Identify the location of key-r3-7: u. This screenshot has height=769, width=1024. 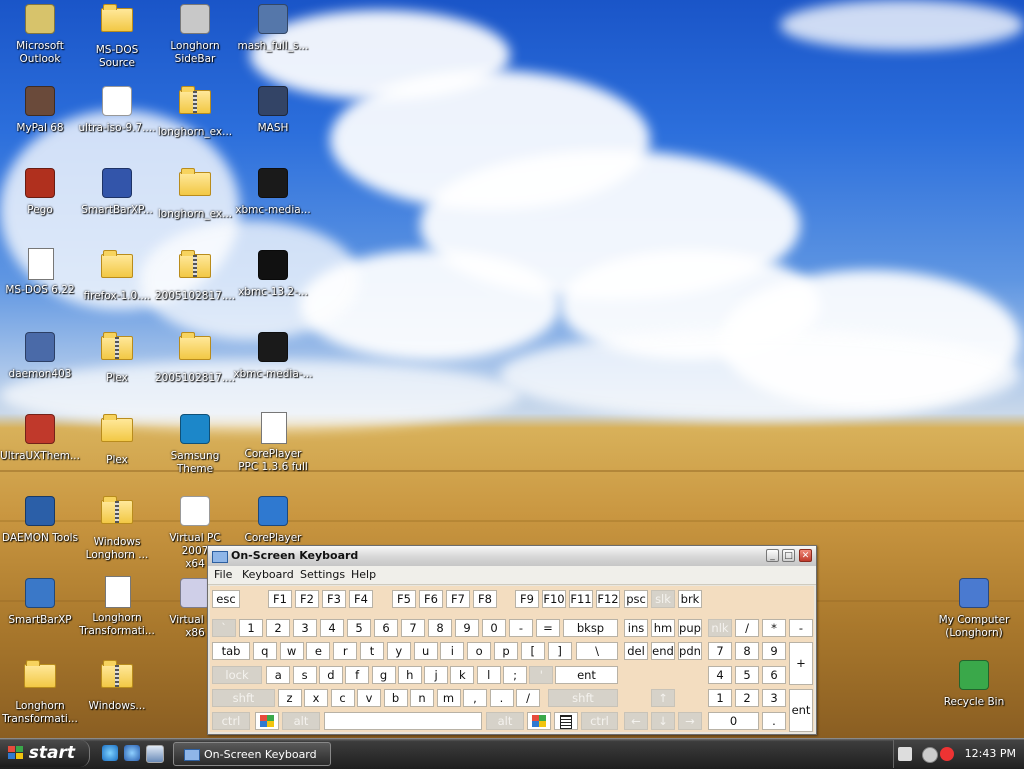
(425, 651).